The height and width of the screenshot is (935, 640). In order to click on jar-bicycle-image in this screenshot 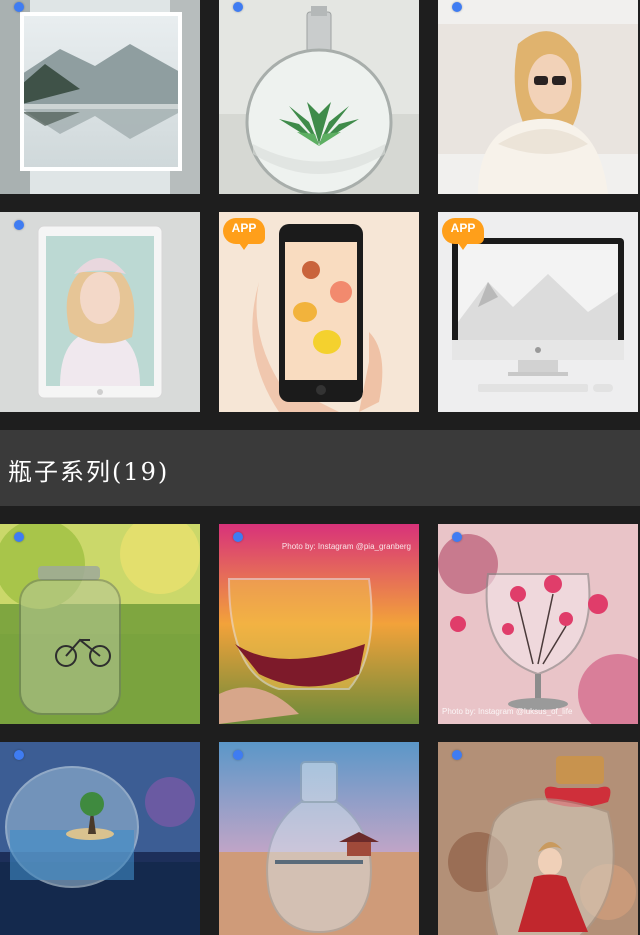, I will do `click(100, 624)`.